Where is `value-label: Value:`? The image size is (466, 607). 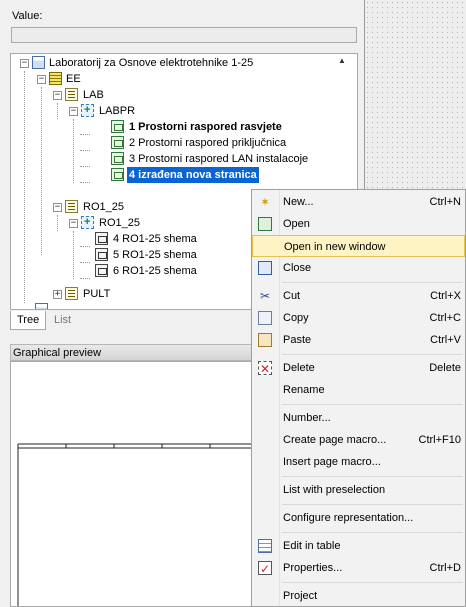
value-label: Value: is located at coordinates (27, 16).